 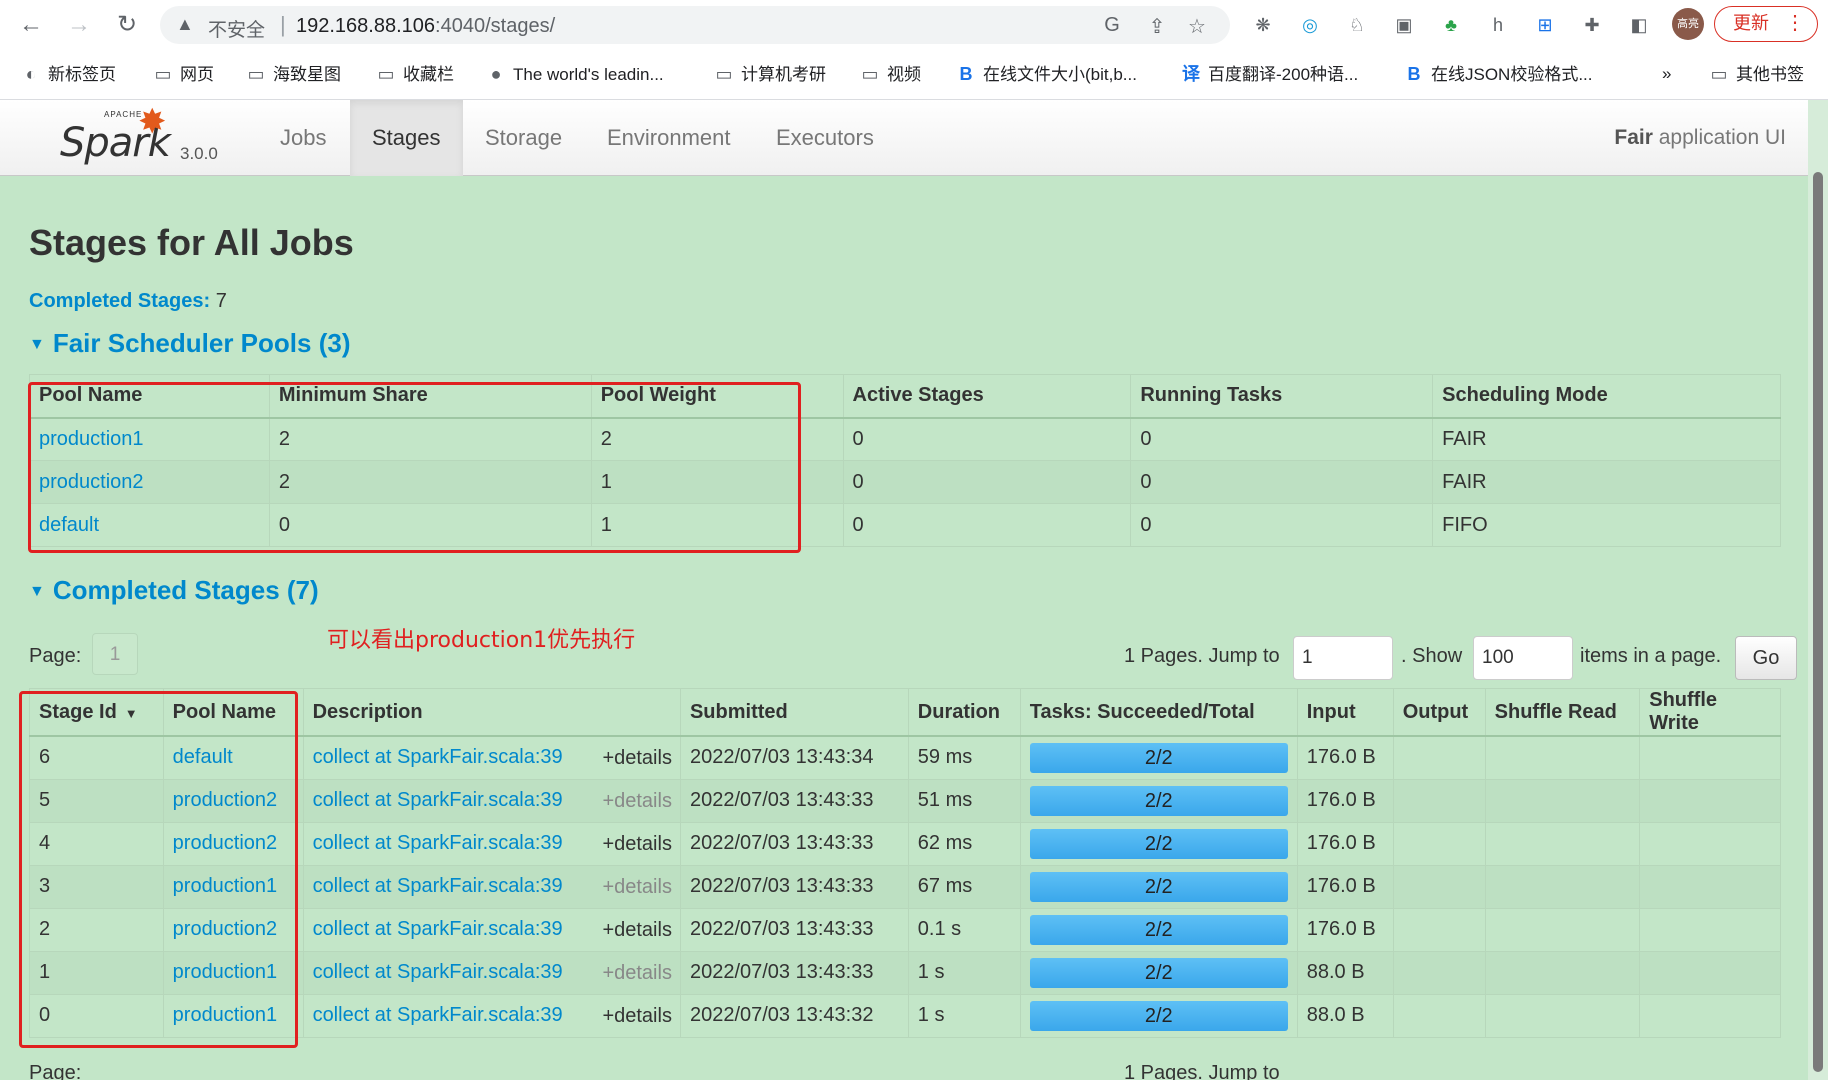 I want to click on scrollbar-thumb, so click(x=1818, y=622).